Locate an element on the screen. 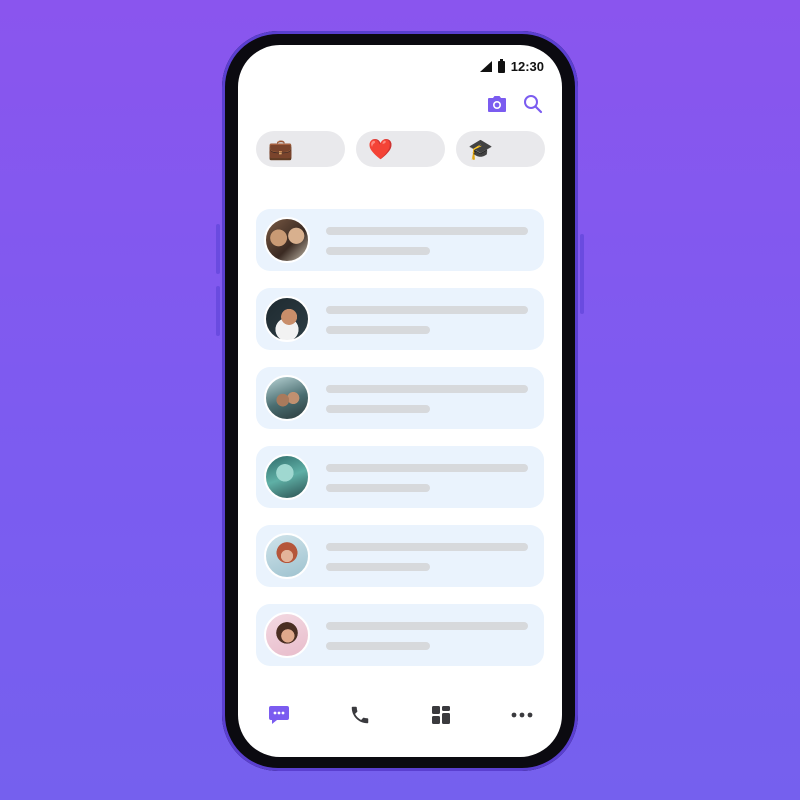  search-icon is located at coordinates (533, 104).